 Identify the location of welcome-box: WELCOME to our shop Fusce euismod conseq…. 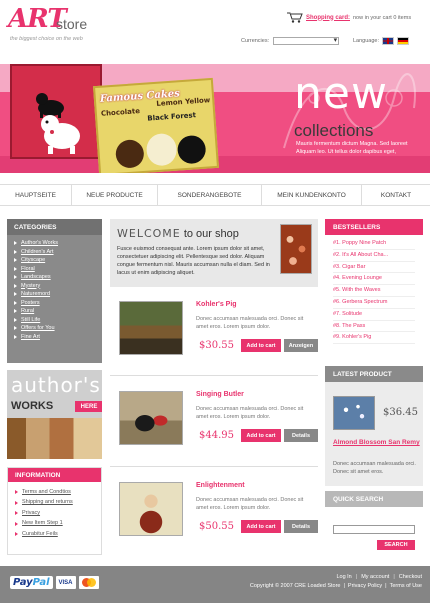
(214, 253).